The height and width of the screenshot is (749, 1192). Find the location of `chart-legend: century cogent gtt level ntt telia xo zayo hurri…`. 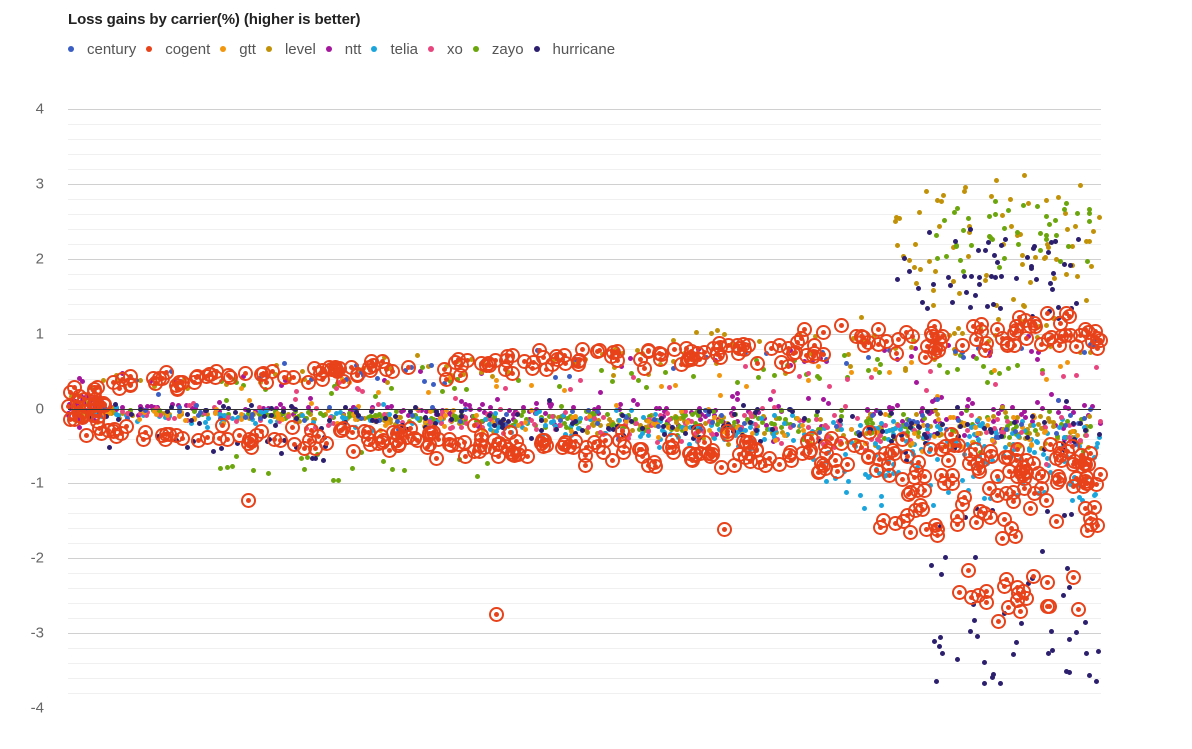

chart-legend: century cogent gtt level ntt telia xo zayo hurri… is located at coordinates (346, 49).